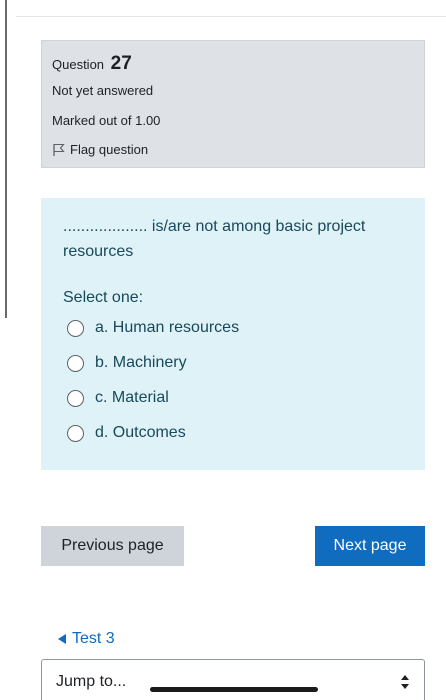 This screenshot has width=446, height=700. Describe the element at coordinates (140, 432) in the screenshot. I see `option-label: d. Outcomes` at that location.